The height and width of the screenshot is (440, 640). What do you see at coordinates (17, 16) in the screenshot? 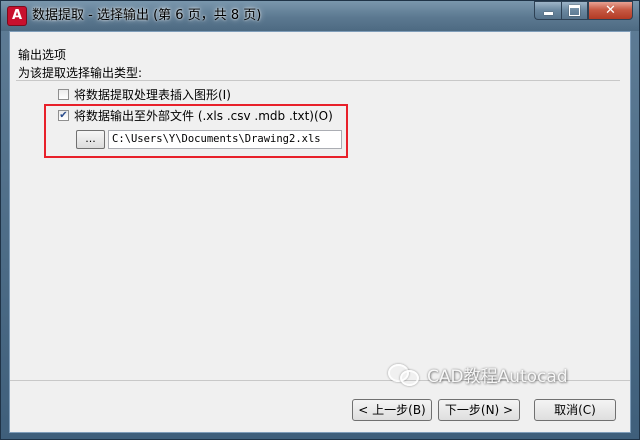
I see `autocad-logo-icon: A` at bounding box center [17, 16].